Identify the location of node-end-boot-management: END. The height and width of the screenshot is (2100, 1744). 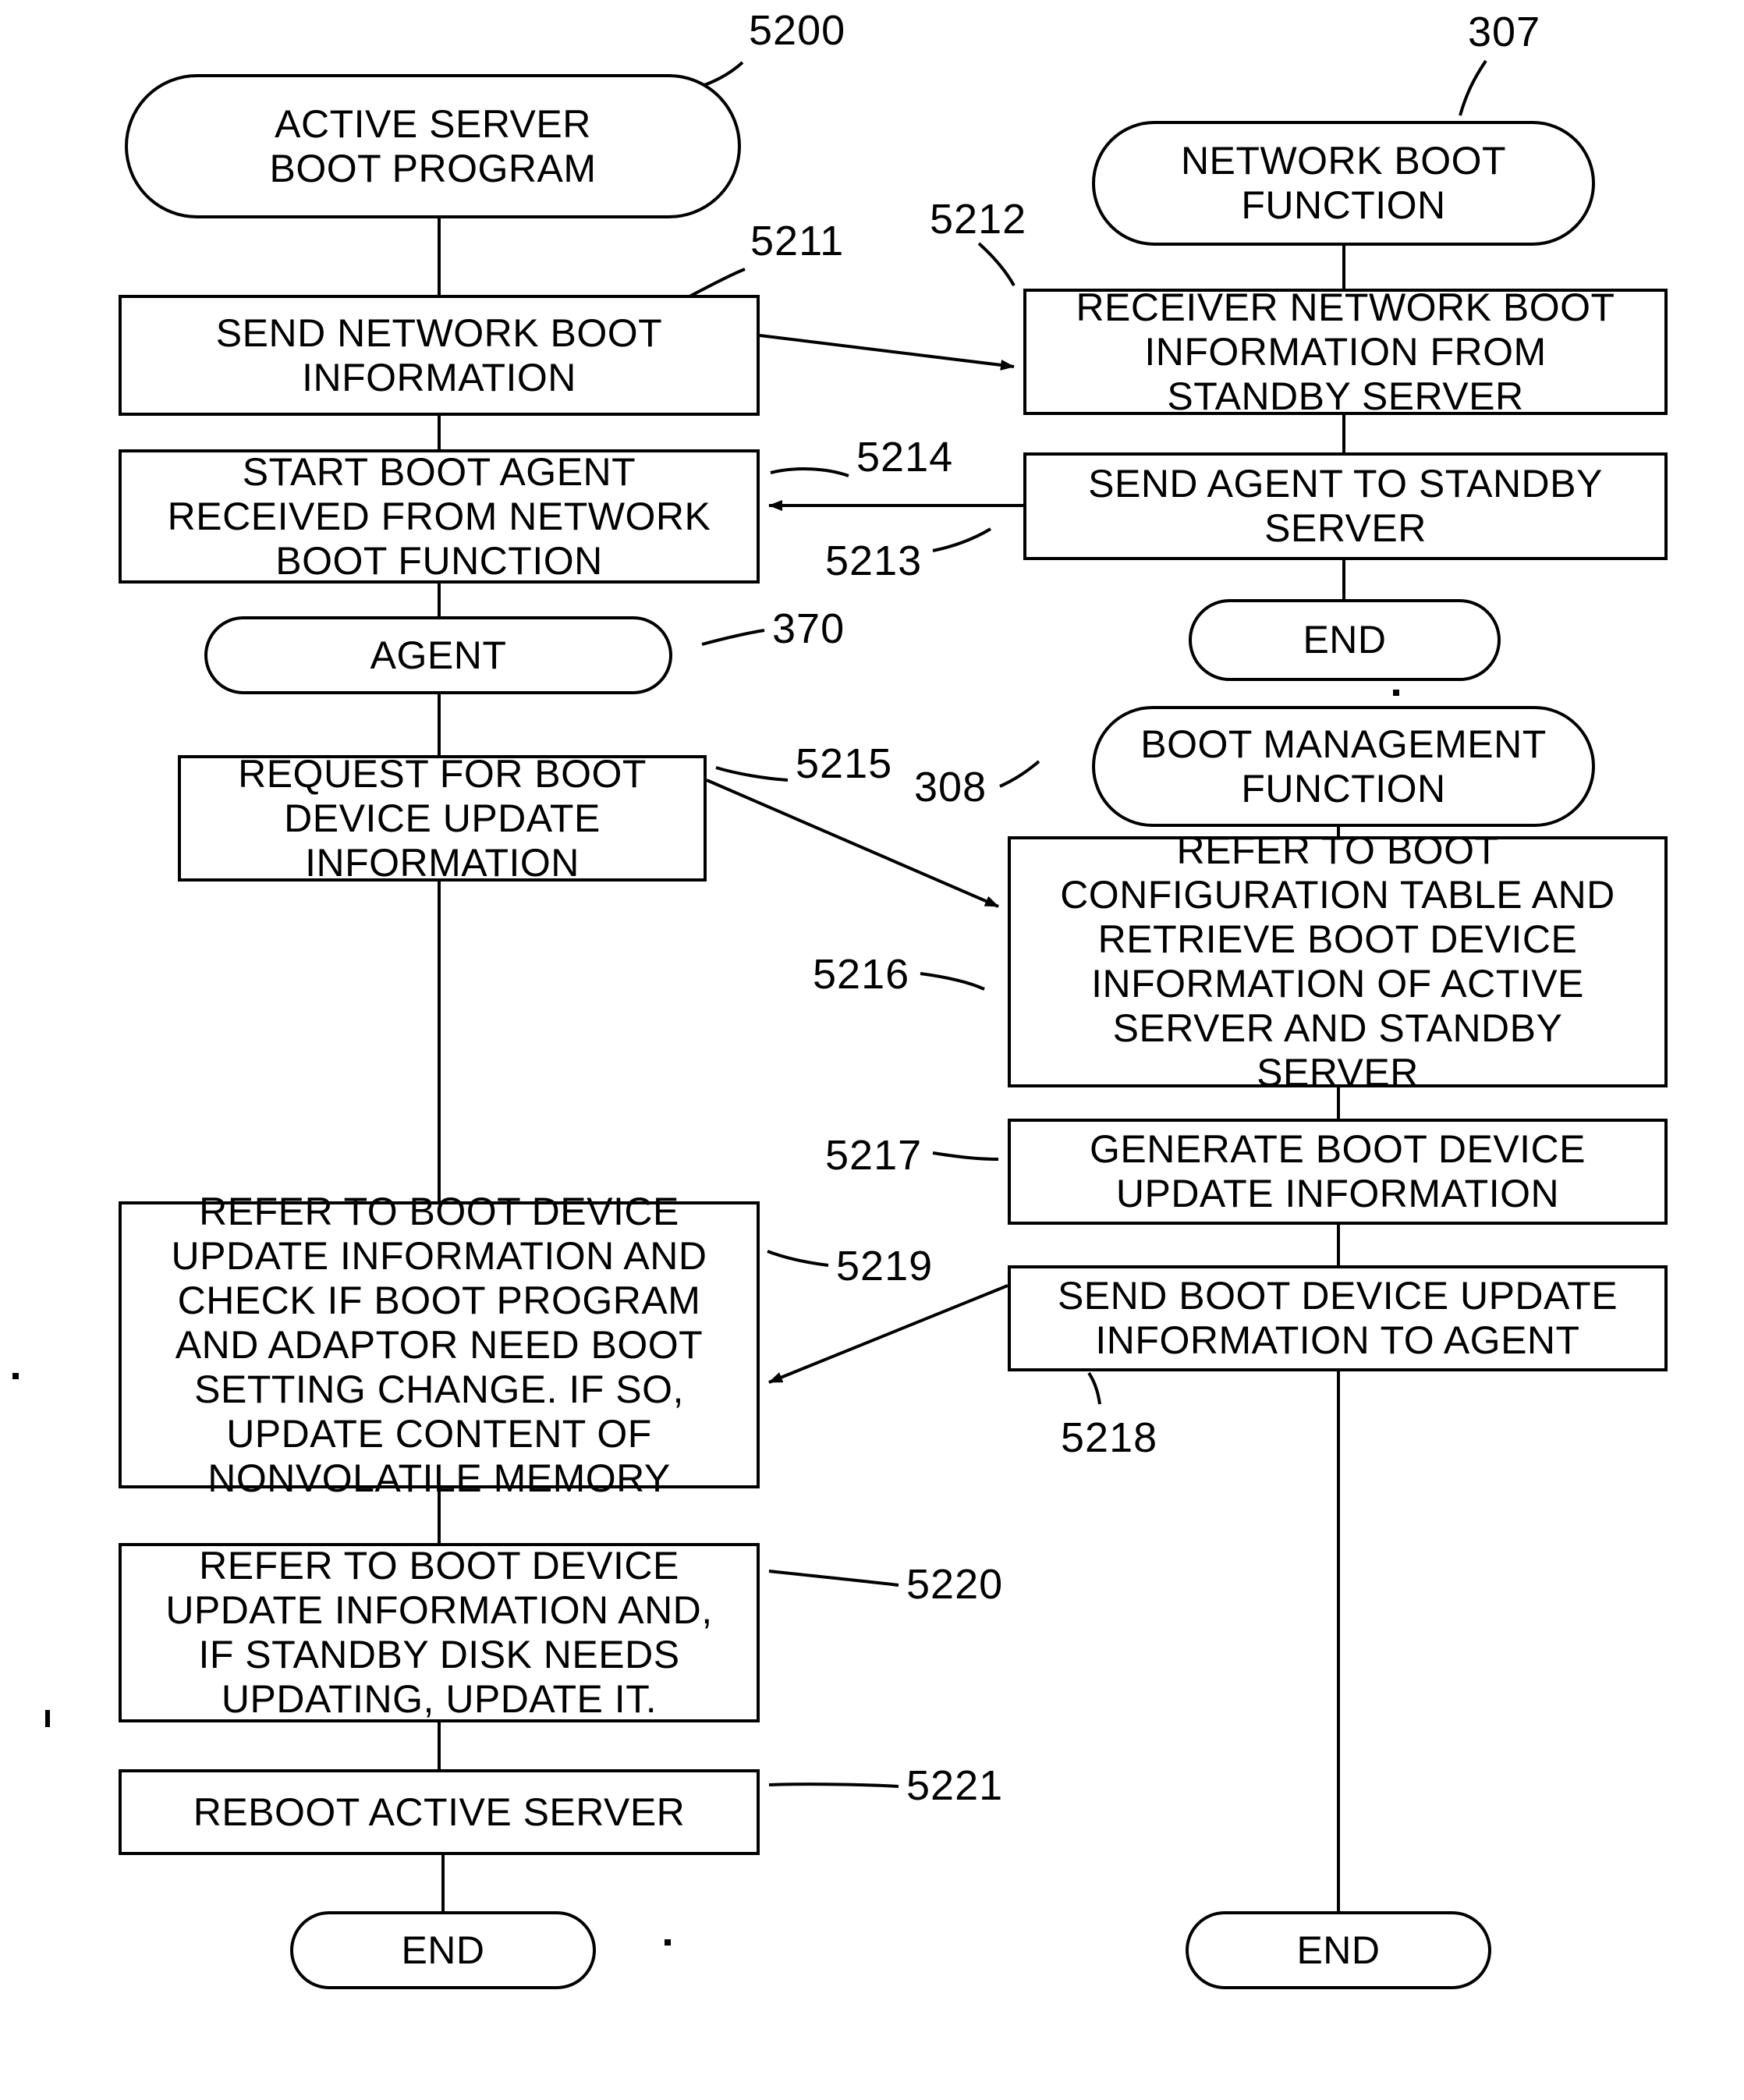
(1338, 1950).